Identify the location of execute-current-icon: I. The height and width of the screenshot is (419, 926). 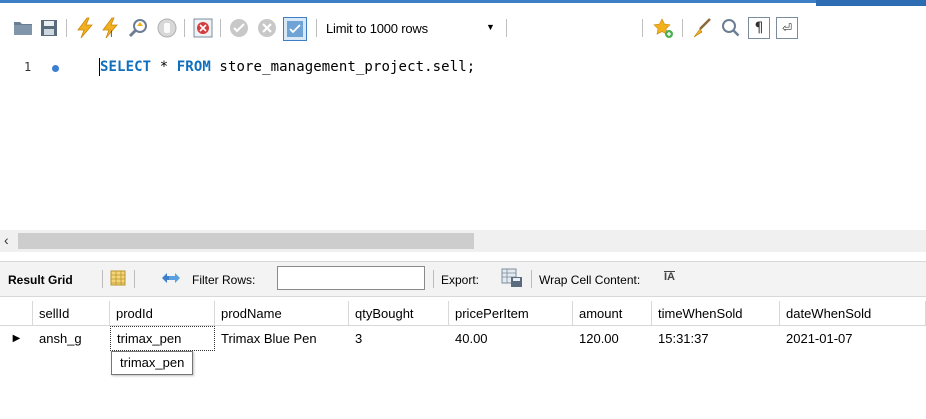
(111, 28).